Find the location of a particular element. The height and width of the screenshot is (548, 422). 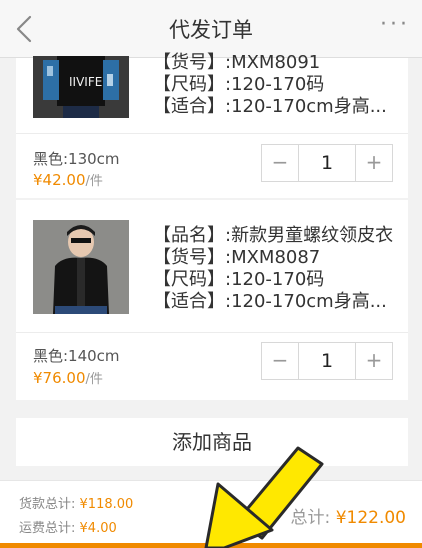

shipping-total: 运费总计: ¥4.00 is located at coordinates (68, 526).